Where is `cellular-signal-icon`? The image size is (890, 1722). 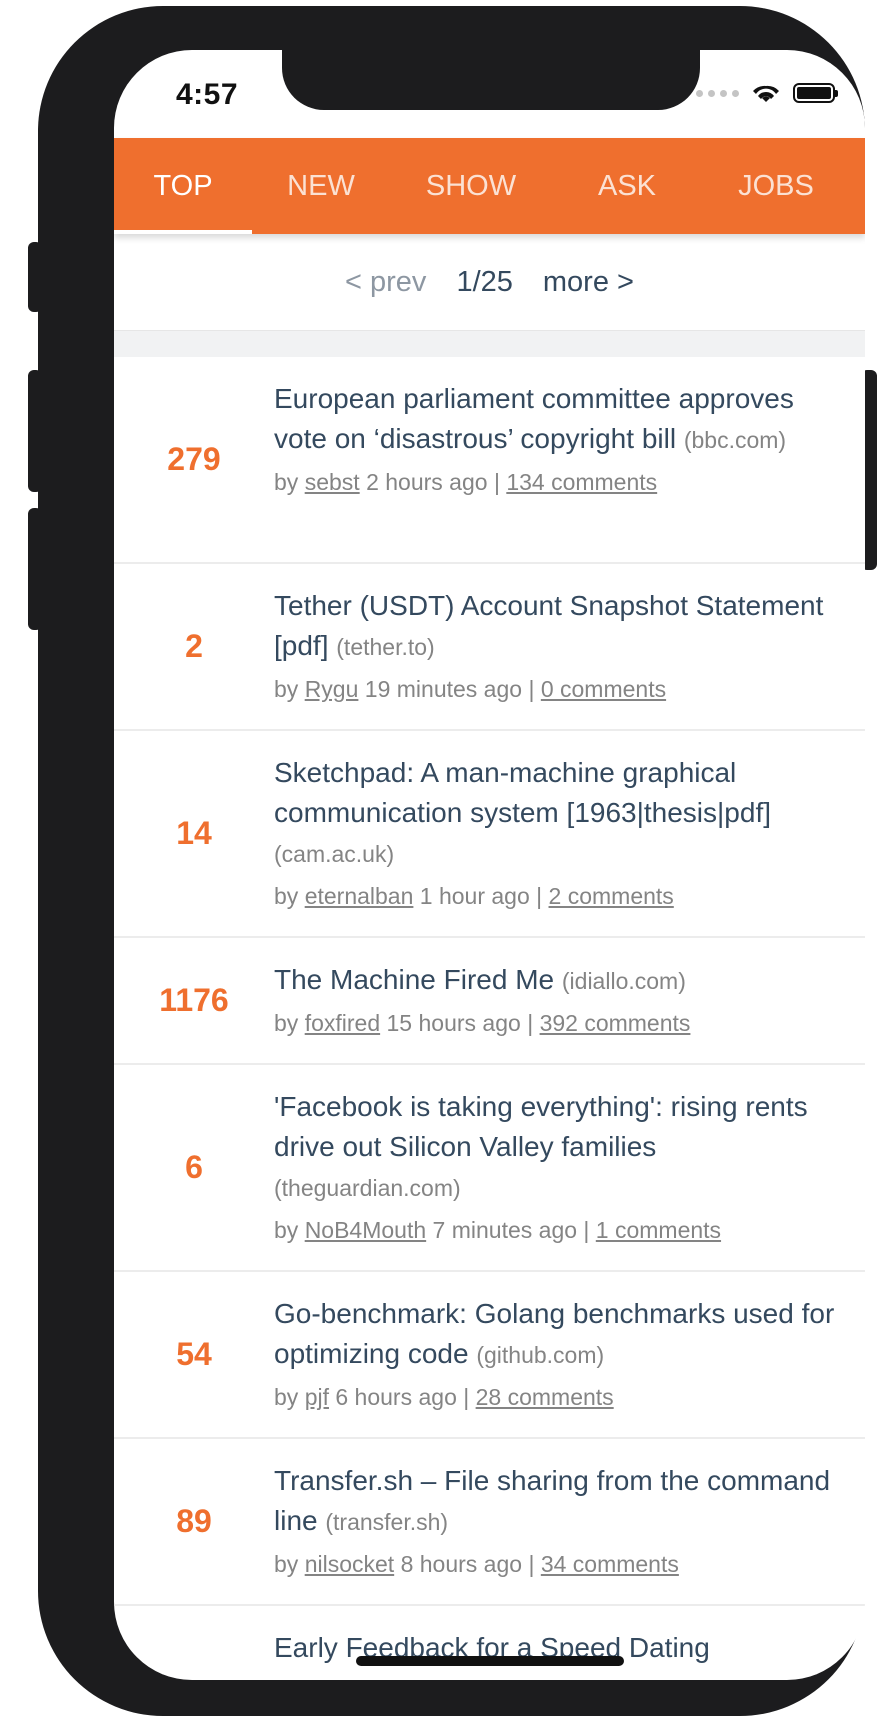 cellular-signal-icon is located at coordinates (717, 93).